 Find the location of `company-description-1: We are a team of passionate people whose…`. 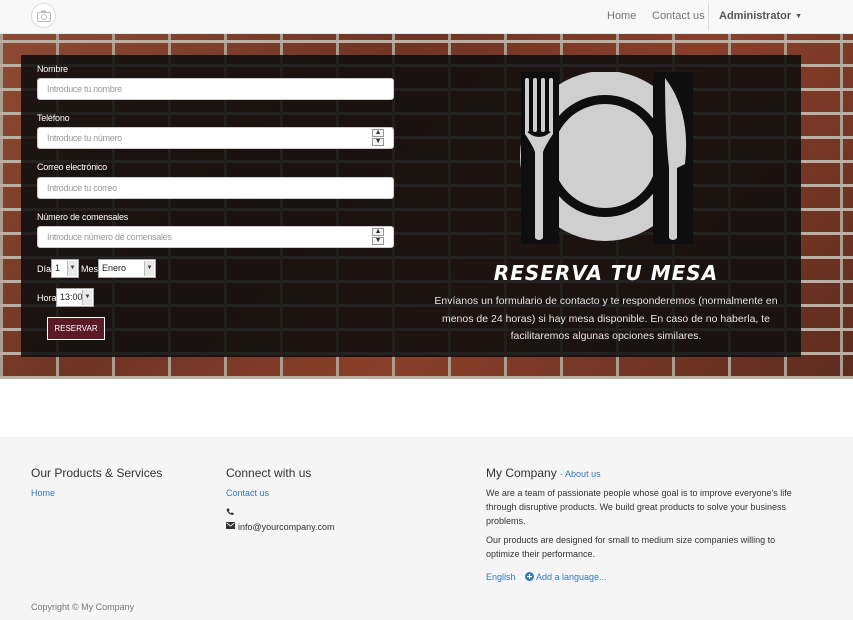

company-description-1: We are a team of passionate people whose… is located at coordinates (639, 507).